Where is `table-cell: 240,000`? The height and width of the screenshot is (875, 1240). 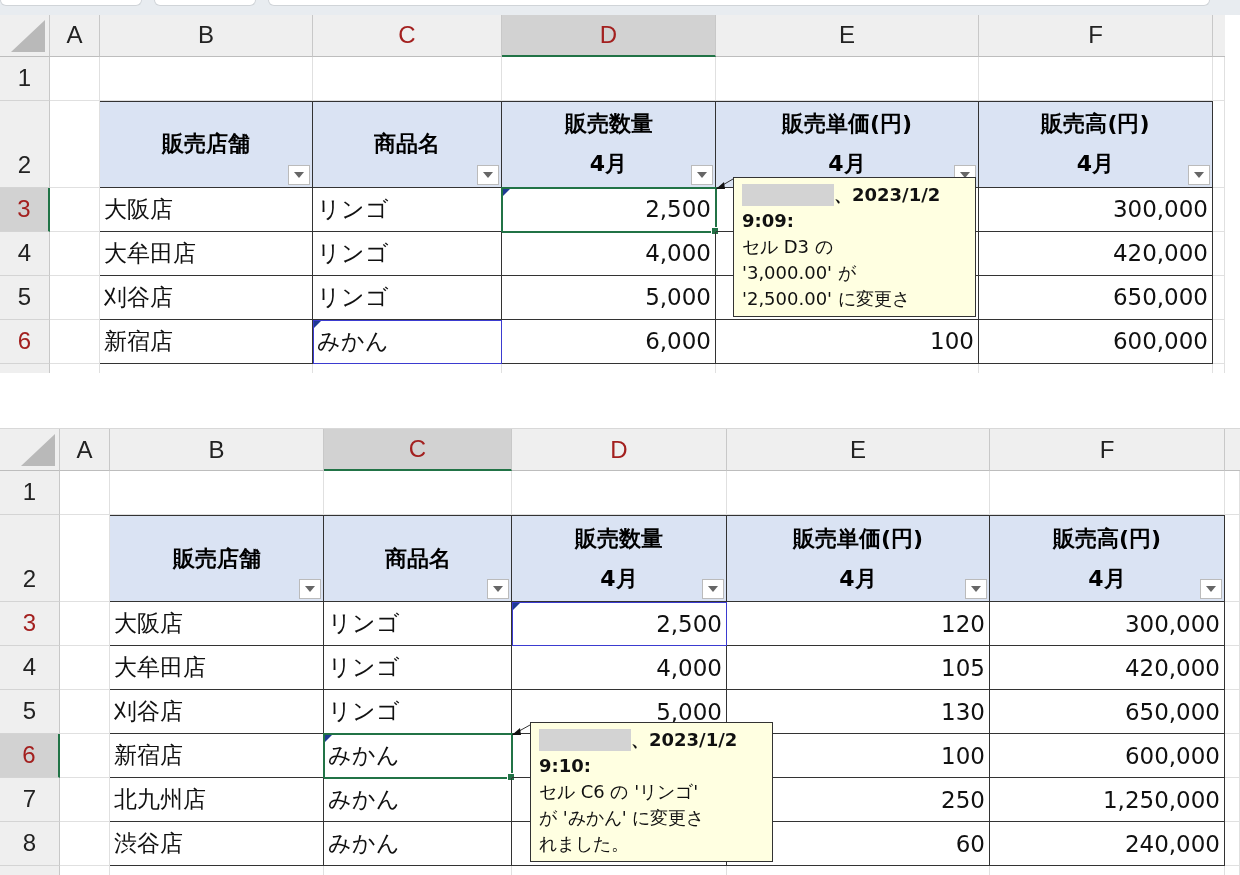
table-cell: 240,000 is located at coordinates (1107, 844).